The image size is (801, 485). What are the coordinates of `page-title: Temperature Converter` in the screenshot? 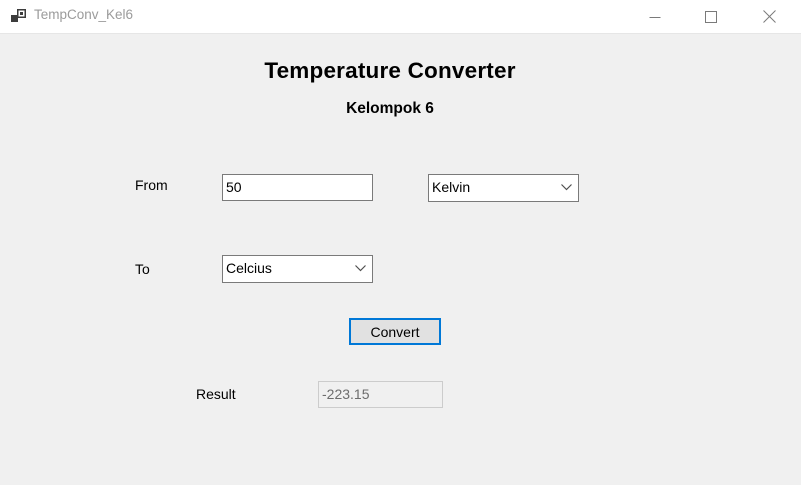 It's located at (390, 70).